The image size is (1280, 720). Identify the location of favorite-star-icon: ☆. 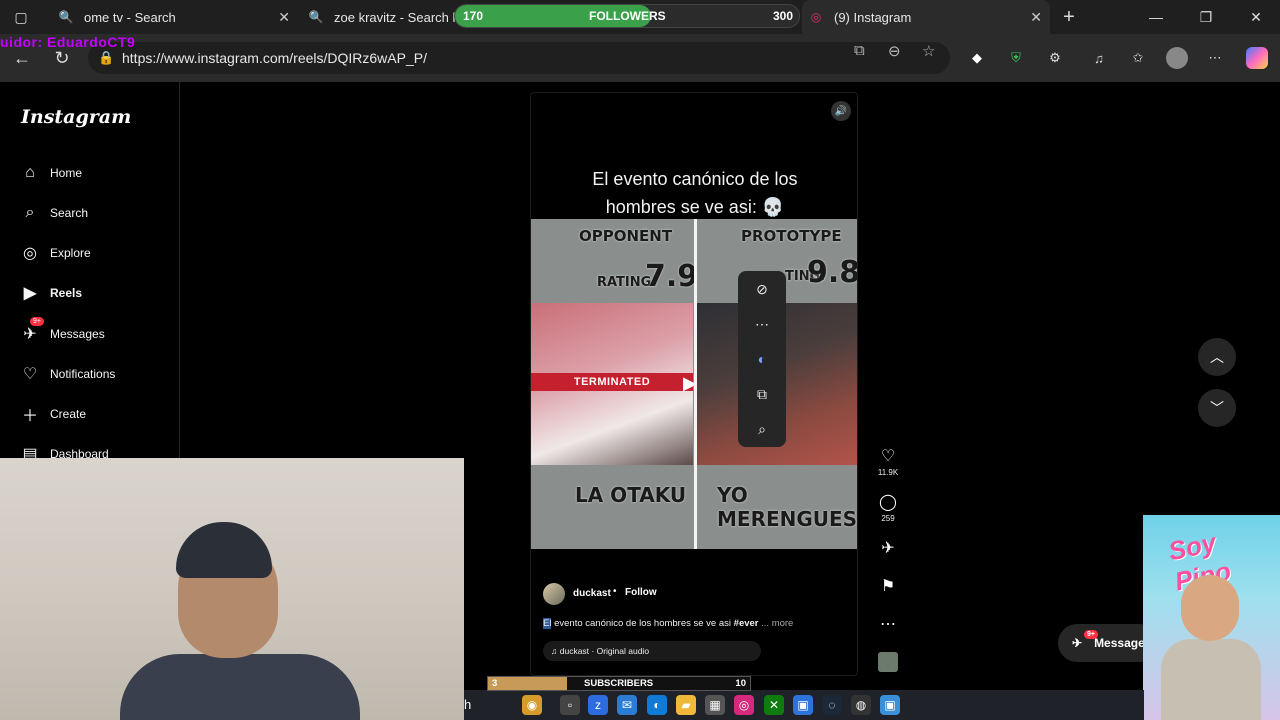
(928, 51).